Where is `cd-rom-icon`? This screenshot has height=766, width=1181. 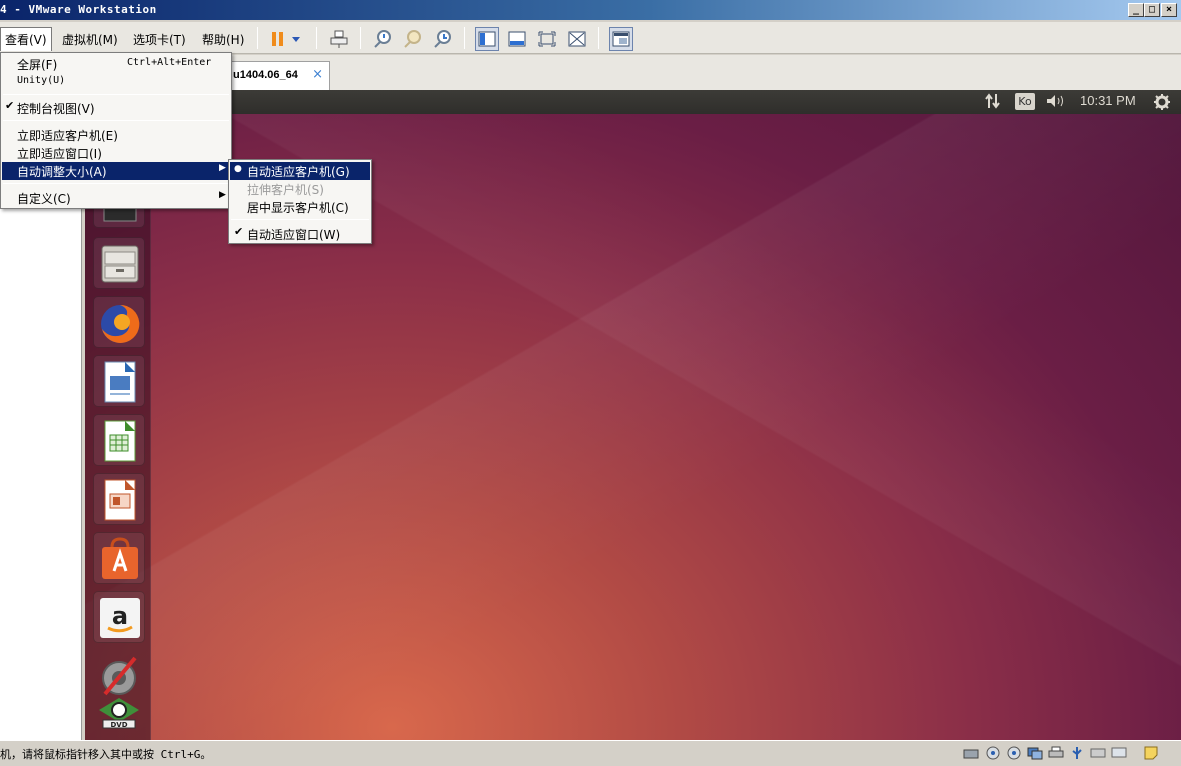 cd-rom-icon is located at coordinates (993, 753).